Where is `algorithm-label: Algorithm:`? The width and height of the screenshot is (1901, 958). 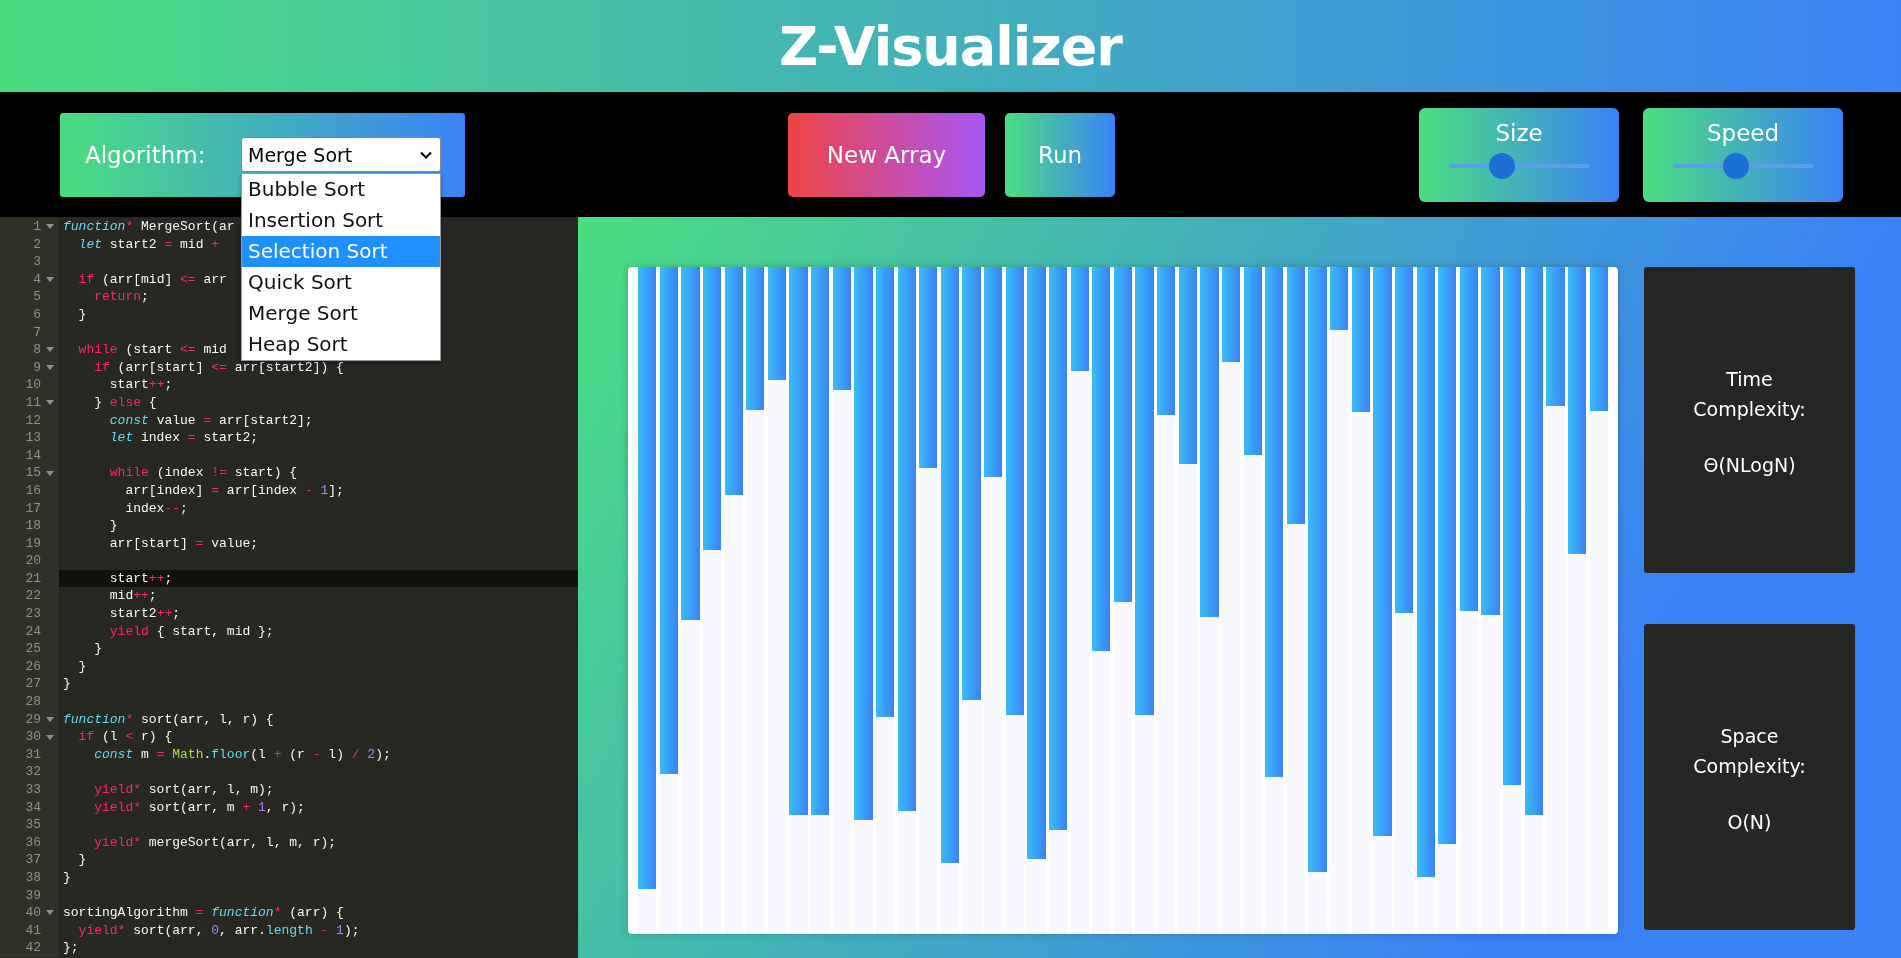 algorithm-label: Algorithm: is located at coordinates (145, 154).